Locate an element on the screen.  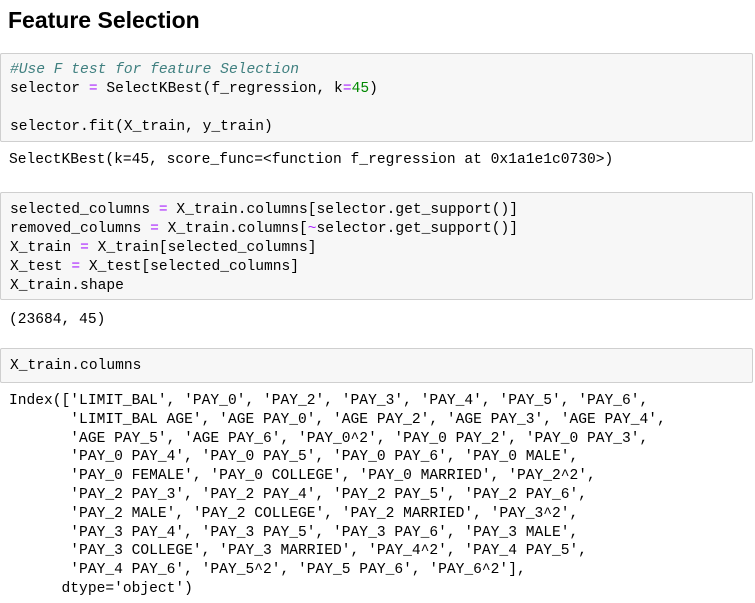
code-token: X_train.columns[selector.get_support()] is located at coordinates (342, 210).